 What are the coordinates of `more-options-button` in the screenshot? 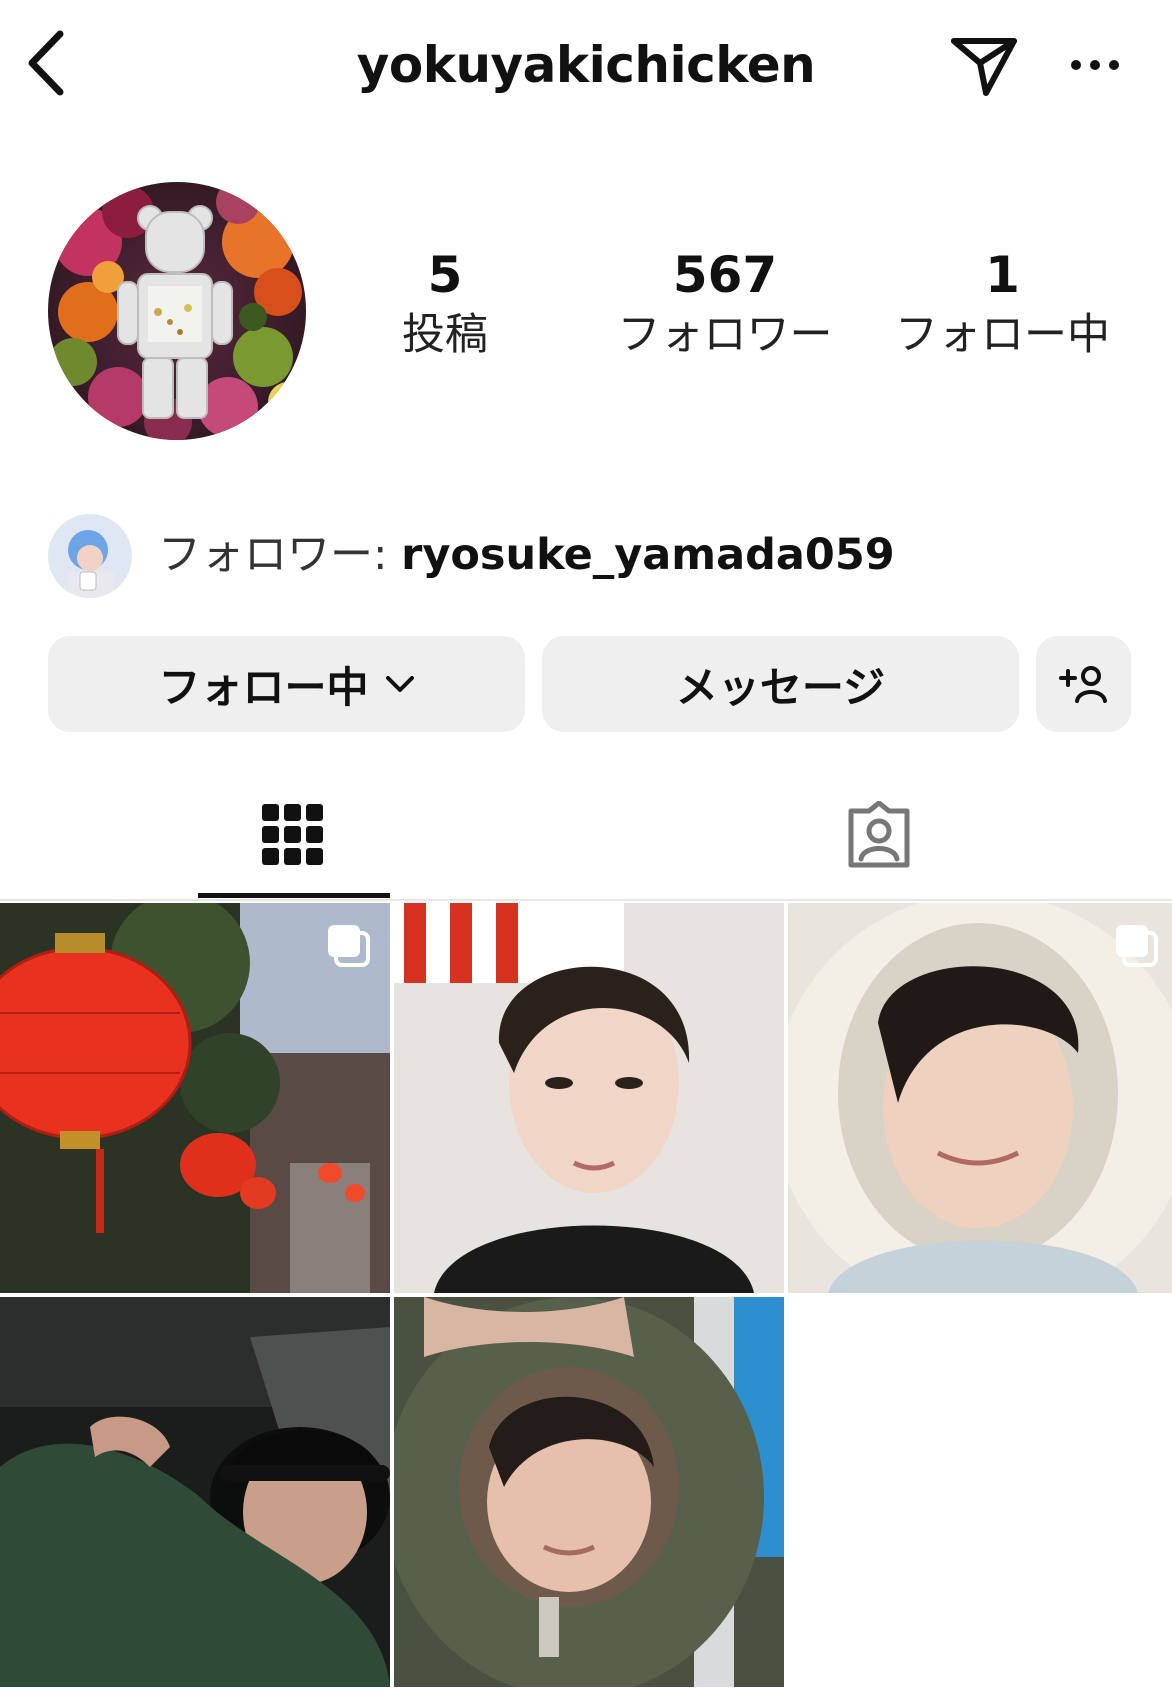 It's located at (1095, 65).